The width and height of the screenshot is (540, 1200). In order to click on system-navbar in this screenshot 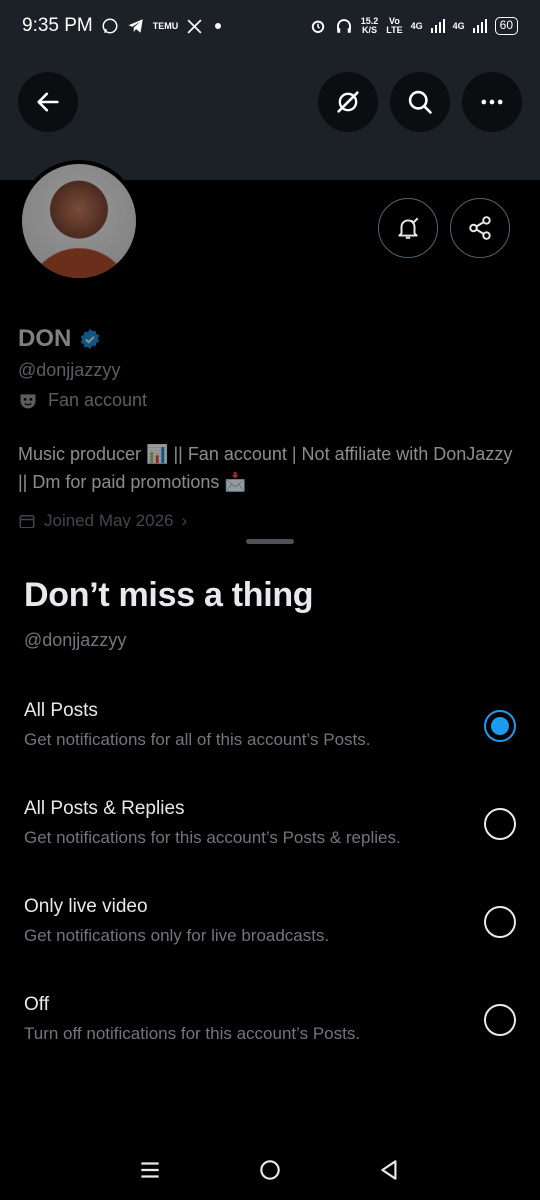, I will do `click(270, 1170)`.